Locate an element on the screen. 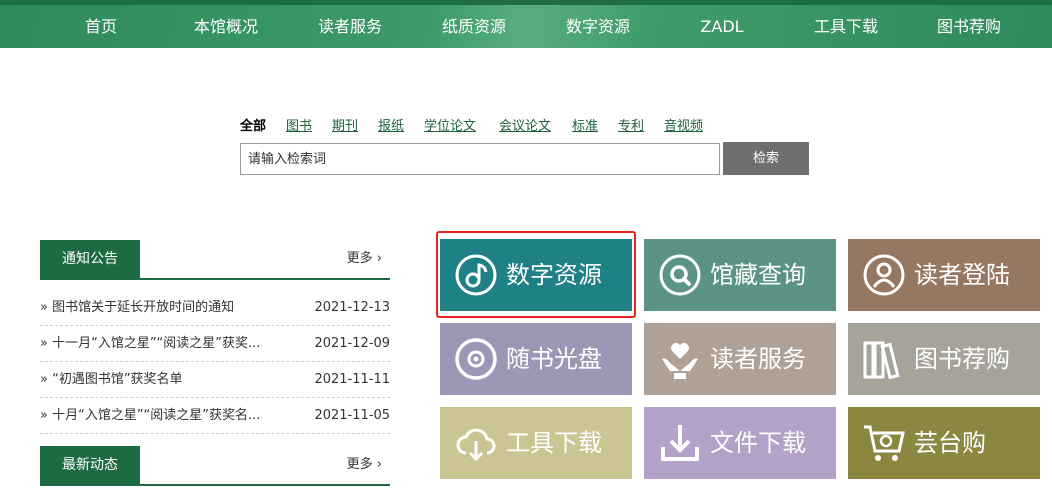 Image resolution: width=1052 pixels, height=489 pixels. search-tab-journals: 期刊 is located at coordinates (345, 124).